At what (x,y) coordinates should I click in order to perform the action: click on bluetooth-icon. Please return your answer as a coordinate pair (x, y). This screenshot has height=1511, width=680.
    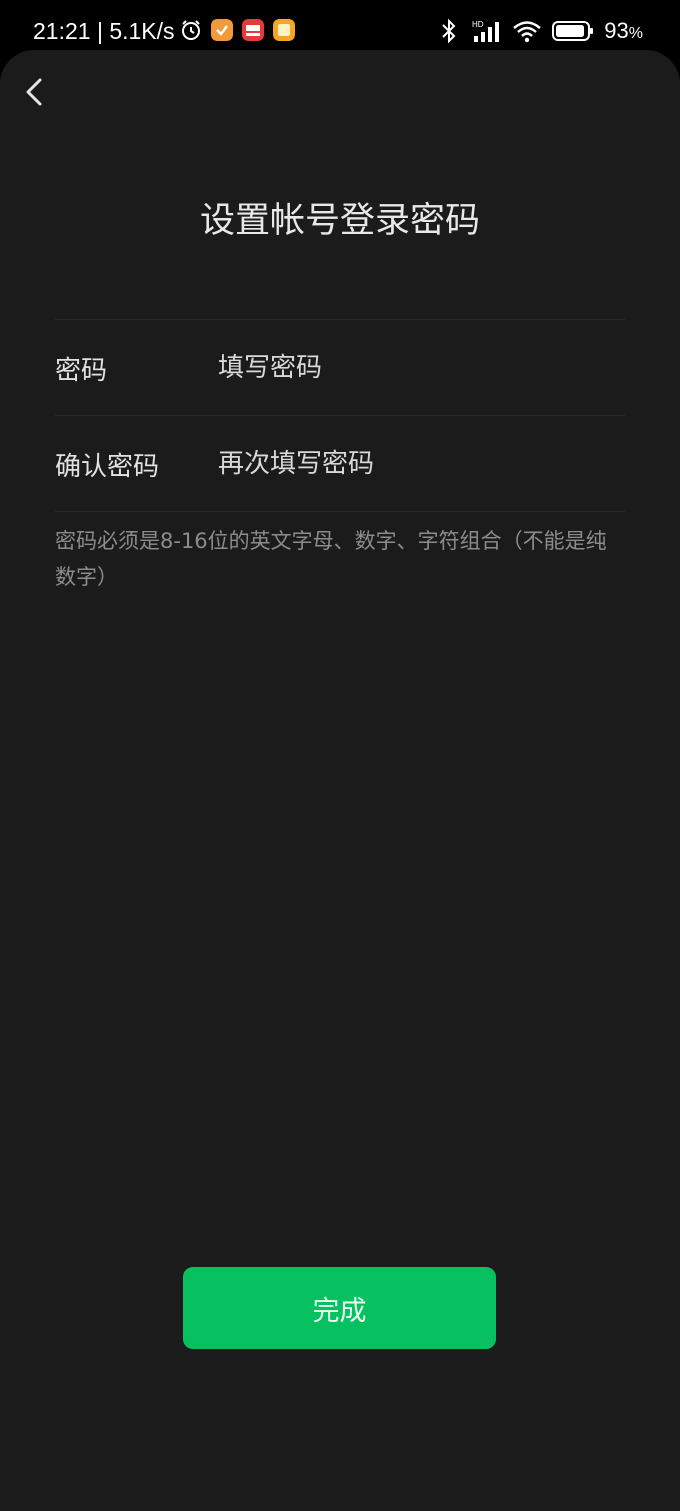
    Looking at the image, I should click on (449, 31).